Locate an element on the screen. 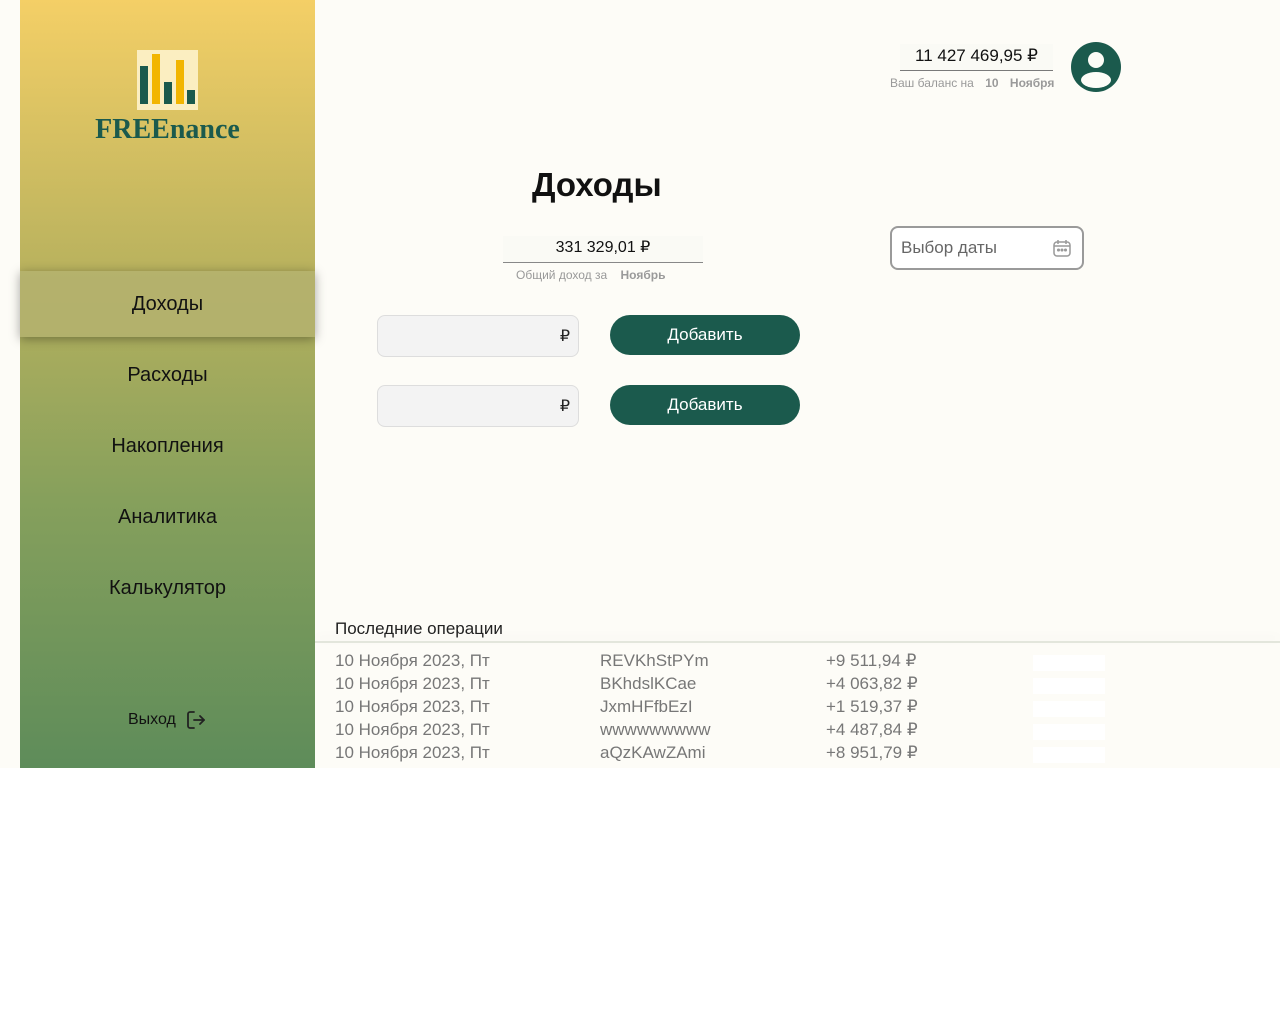 The width and height of the screenshot is (1280, 1024). balance-month: Ноября is located at coordinates (1032, 83).